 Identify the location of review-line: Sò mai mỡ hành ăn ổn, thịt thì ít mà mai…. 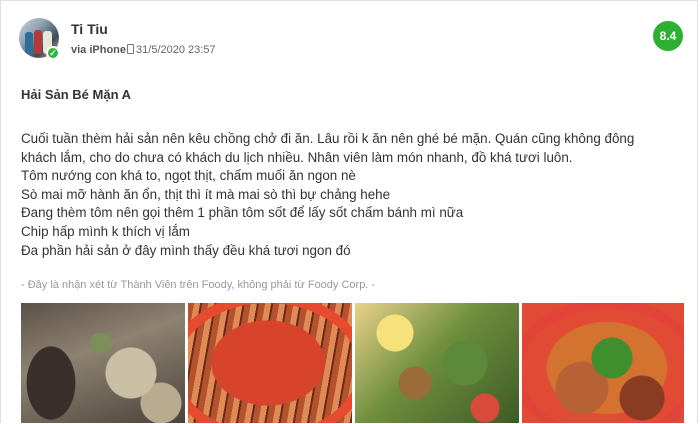
(206, 194).